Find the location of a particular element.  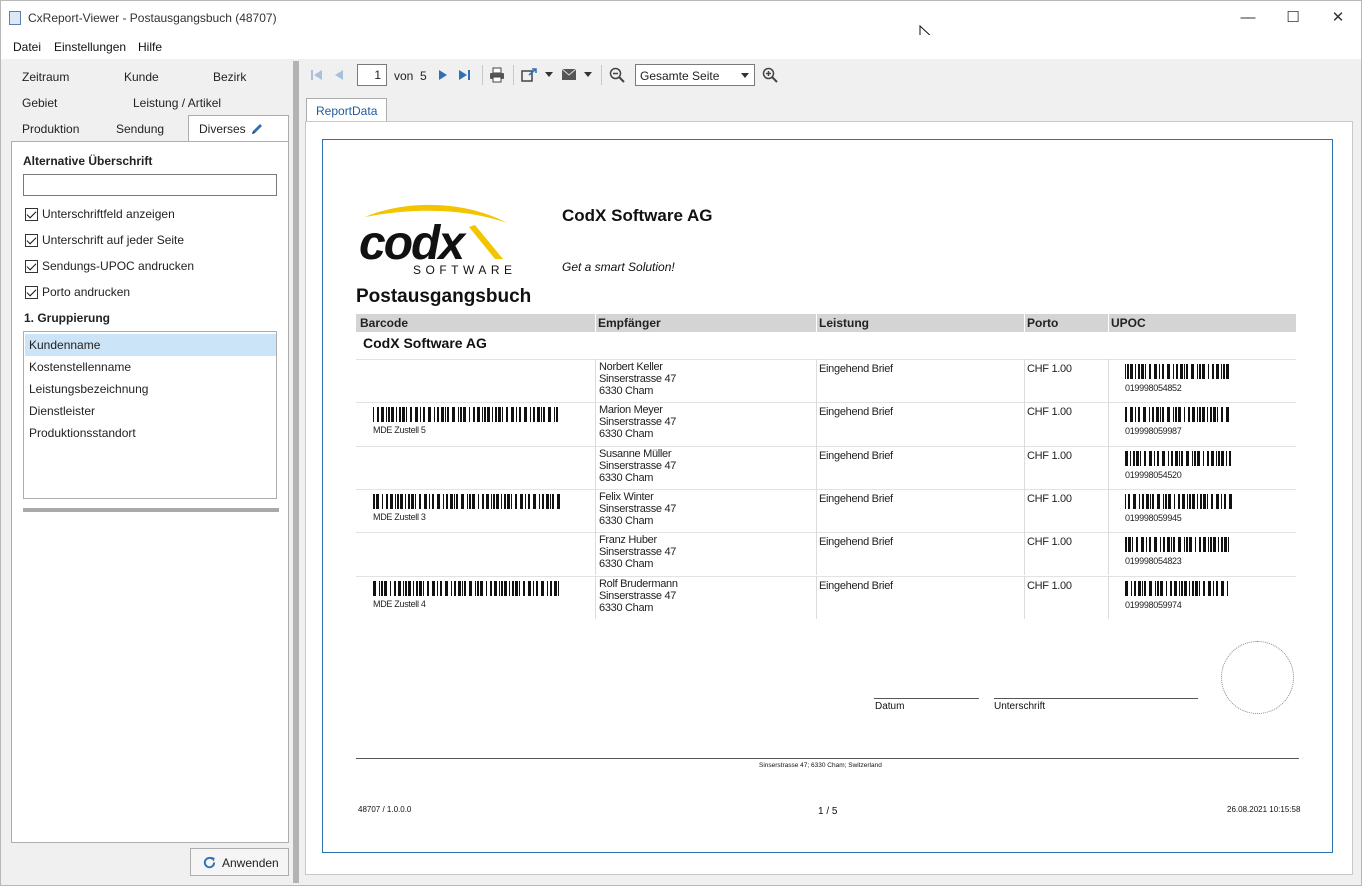

tab-gebiet: Gebiet is located at coordinates (39, 103).